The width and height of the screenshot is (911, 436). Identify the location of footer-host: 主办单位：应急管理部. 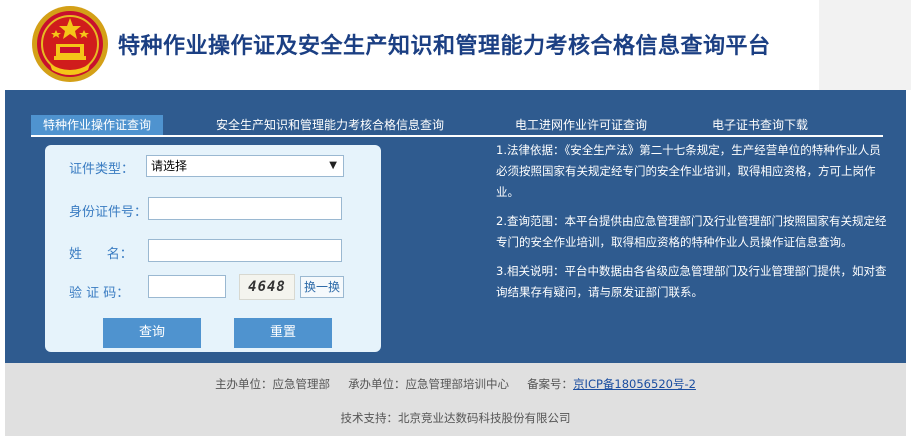
(273, 384).